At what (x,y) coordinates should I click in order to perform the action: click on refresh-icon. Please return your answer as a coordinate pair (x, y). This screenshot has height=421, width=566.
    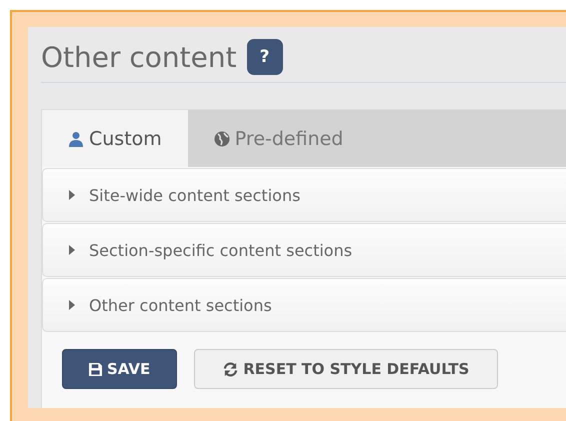
    Looking at the image, I should click on (230, 369).